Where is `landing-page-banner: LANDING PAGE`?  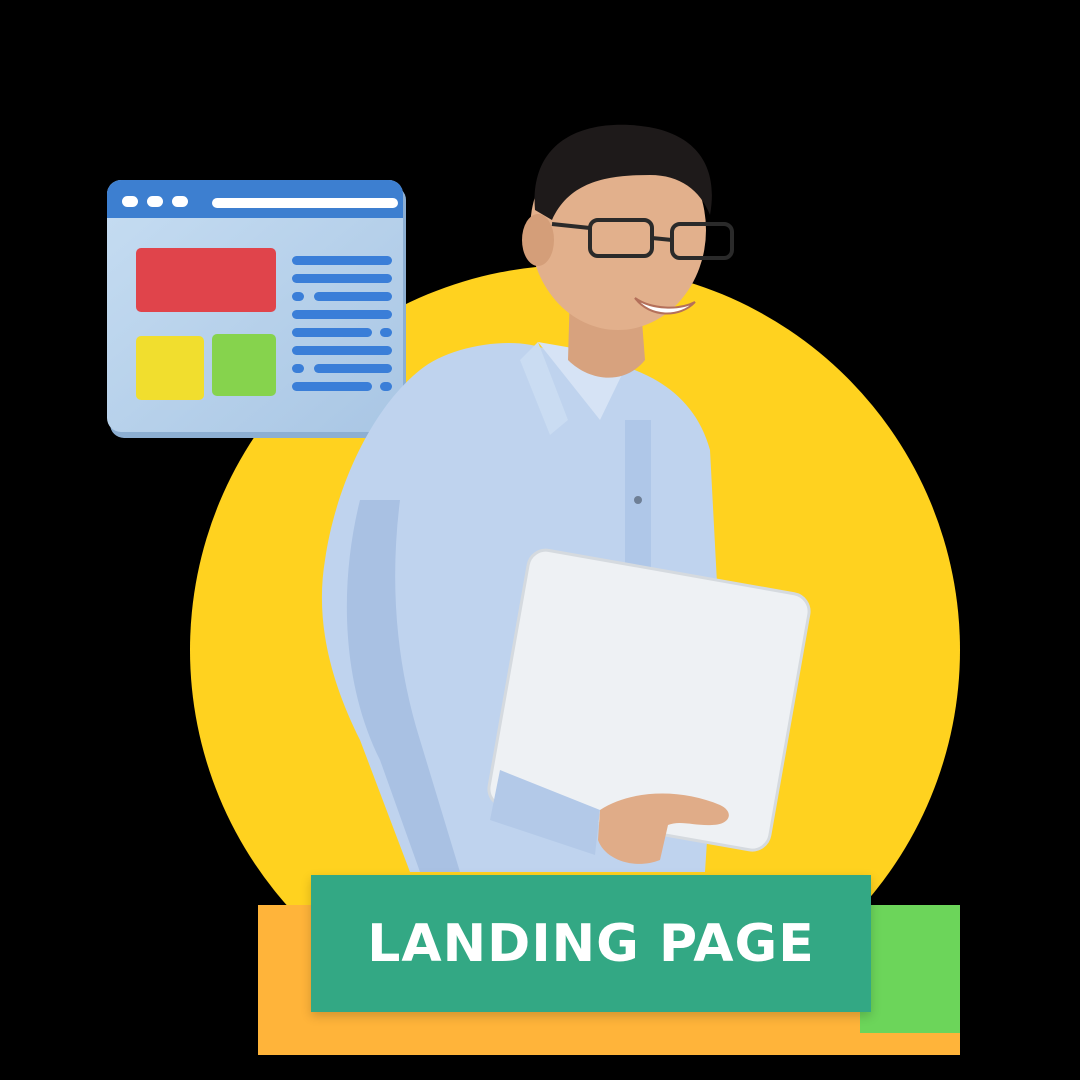 landing-page-banner: LANDING PAGE is located at coordinates (591, 943).